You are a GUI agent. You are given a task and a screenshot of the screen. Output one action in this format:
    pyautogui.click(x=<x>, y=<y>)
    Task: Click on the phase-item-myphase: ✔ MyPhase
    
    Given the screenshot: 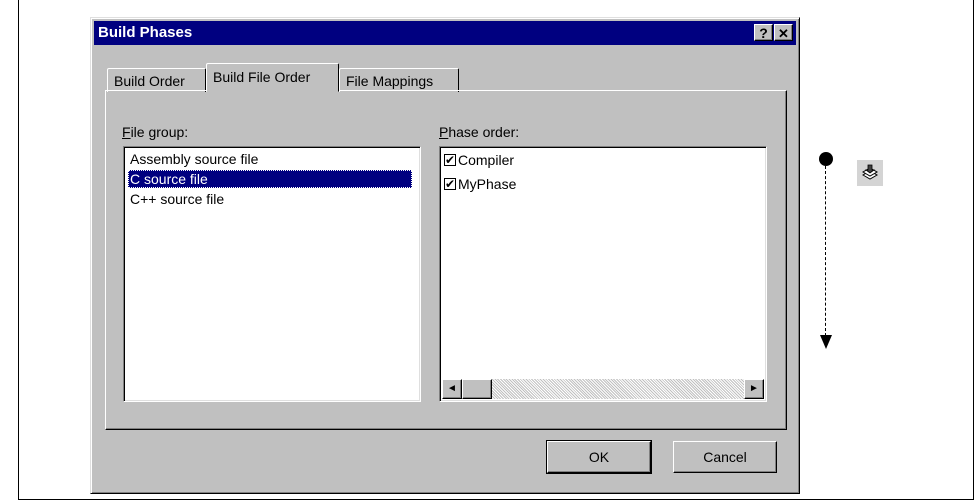 What is the action you would take?
    pyautogui.click(x=480, y=184)
    